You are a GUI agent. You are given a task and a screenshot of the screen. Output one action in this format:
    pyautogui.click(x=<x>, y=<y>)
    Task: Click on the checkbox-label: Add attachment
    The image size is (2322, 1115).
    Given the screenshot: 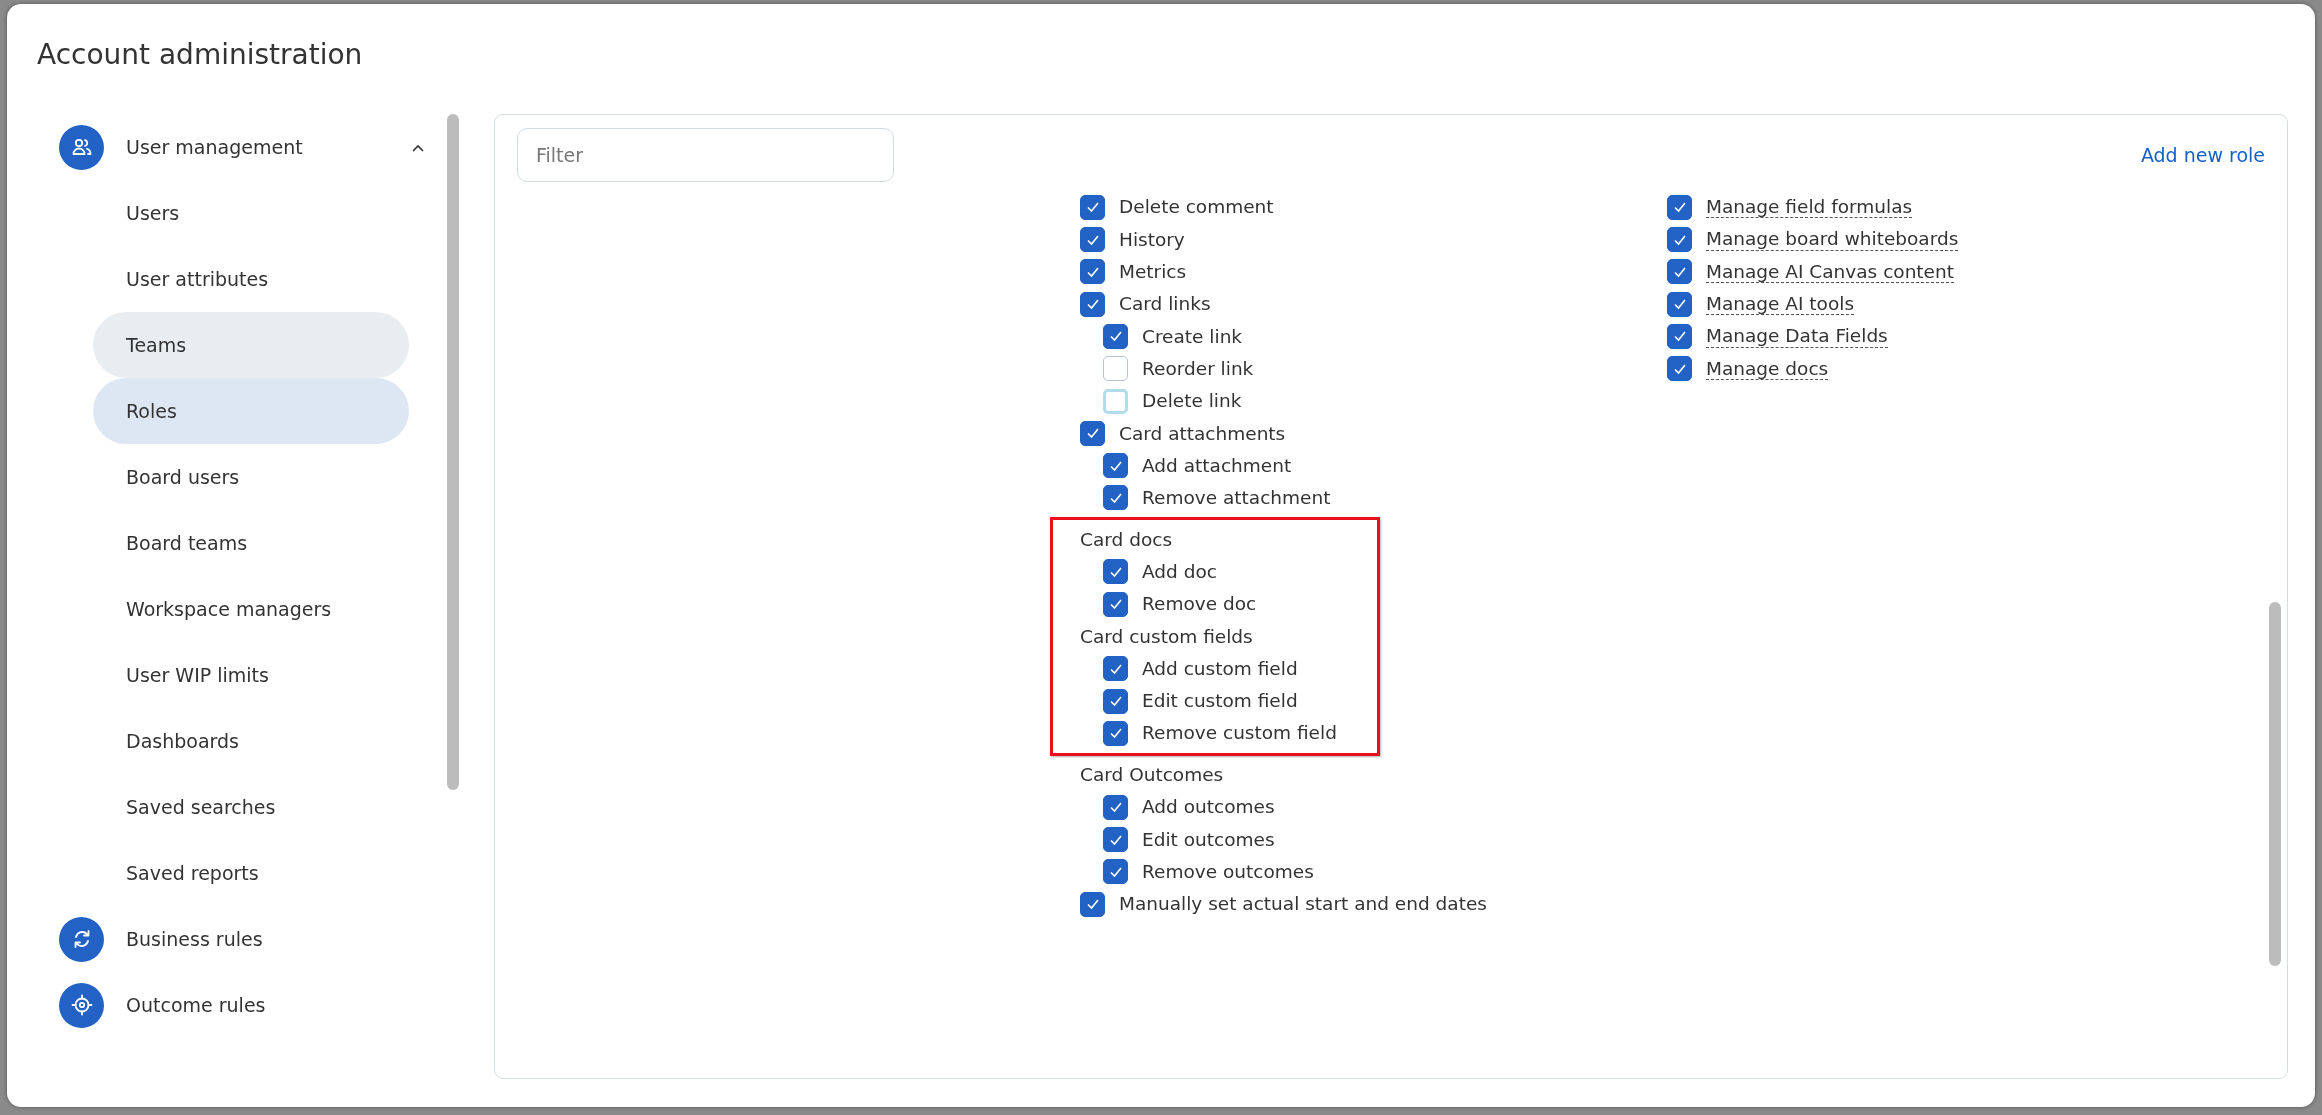 What is the action you would take?
    pyautogui.click(x=1217, y=465)
    